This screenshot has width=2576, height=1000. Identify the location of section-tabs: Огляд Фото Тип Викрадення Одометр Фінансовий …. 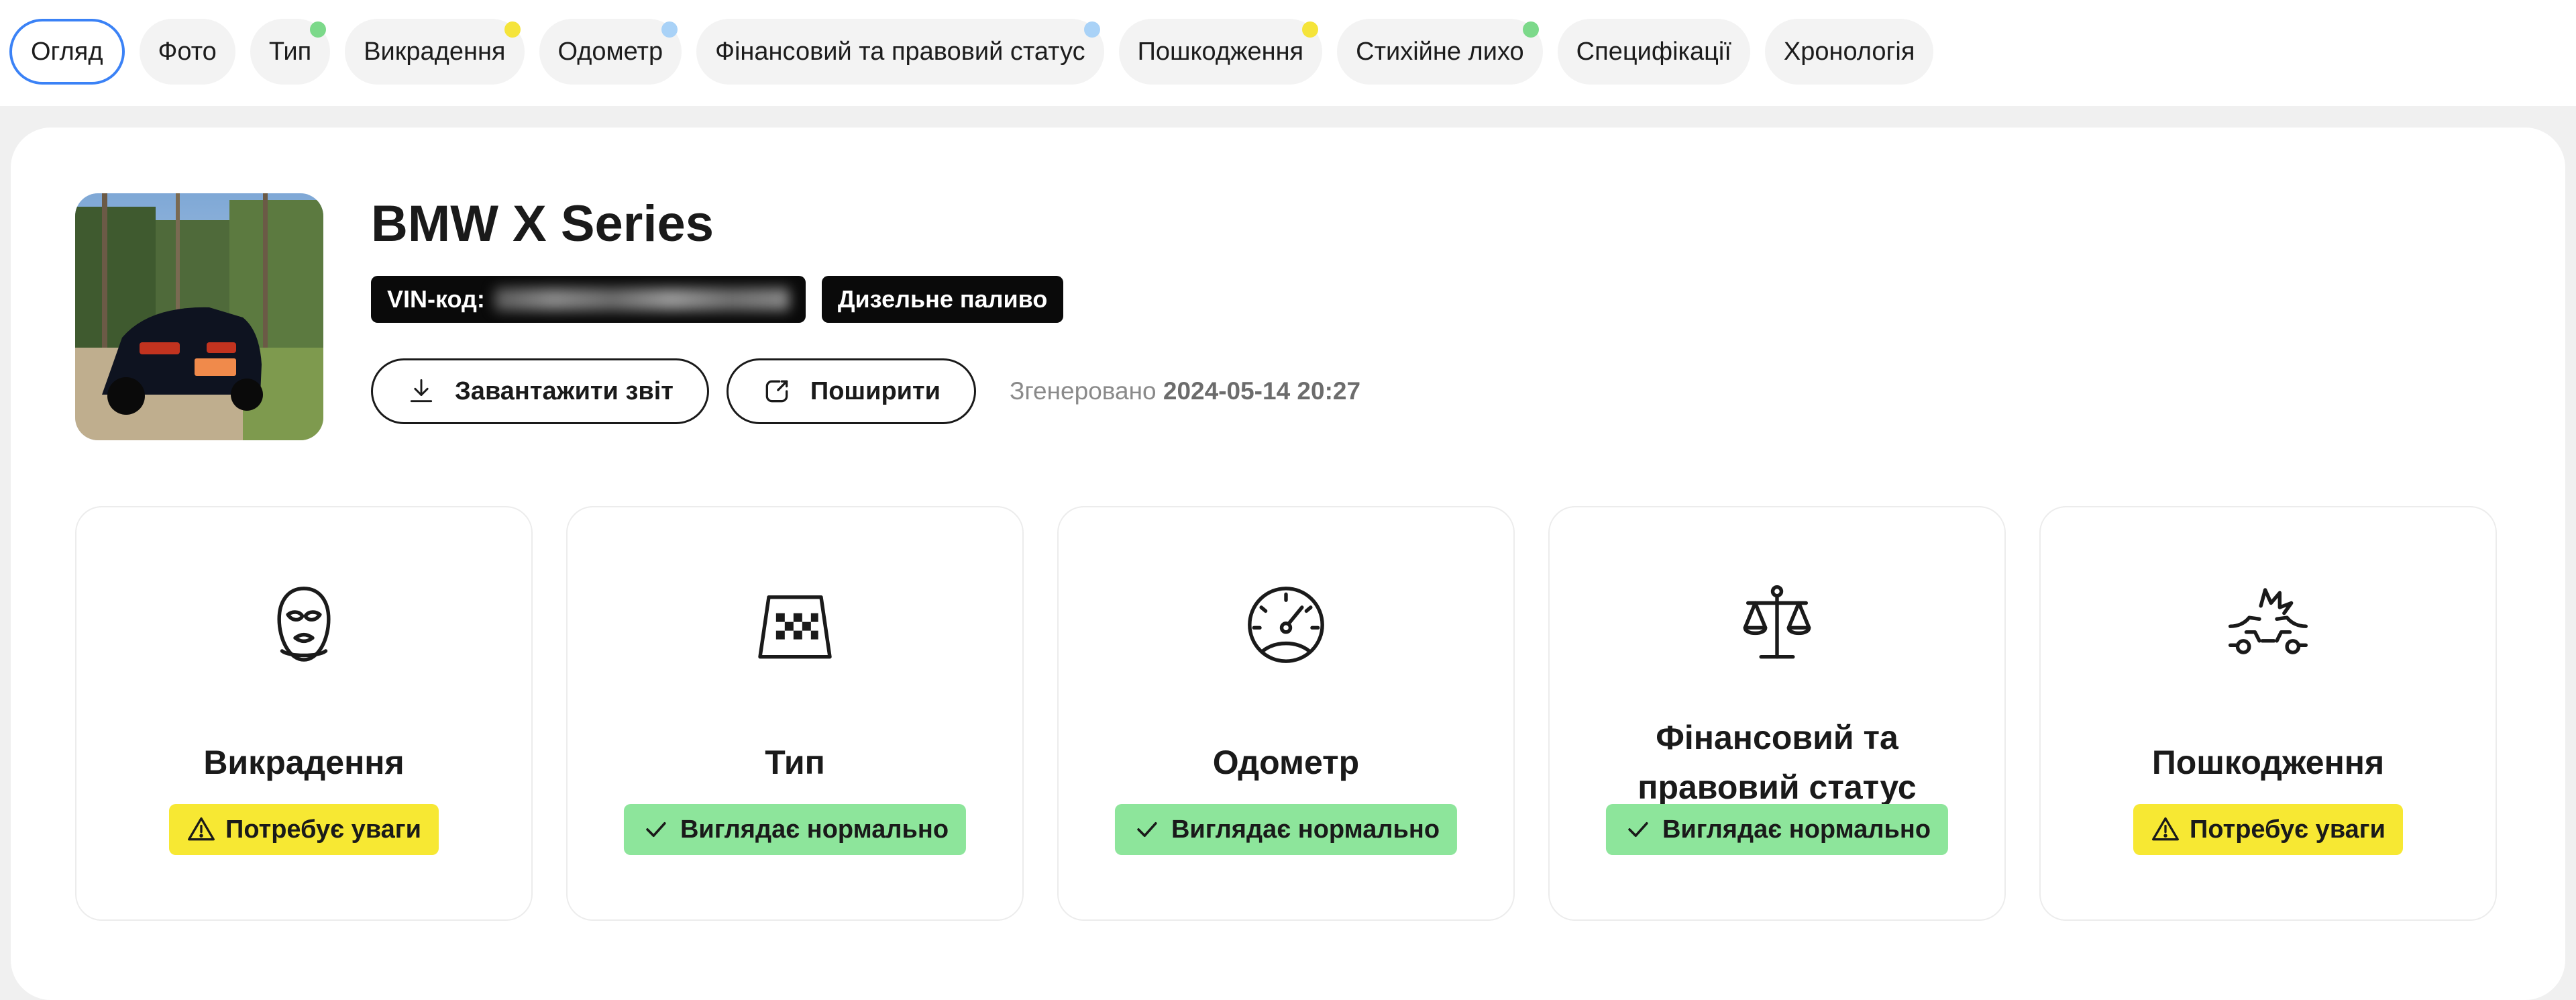
(971, 52).